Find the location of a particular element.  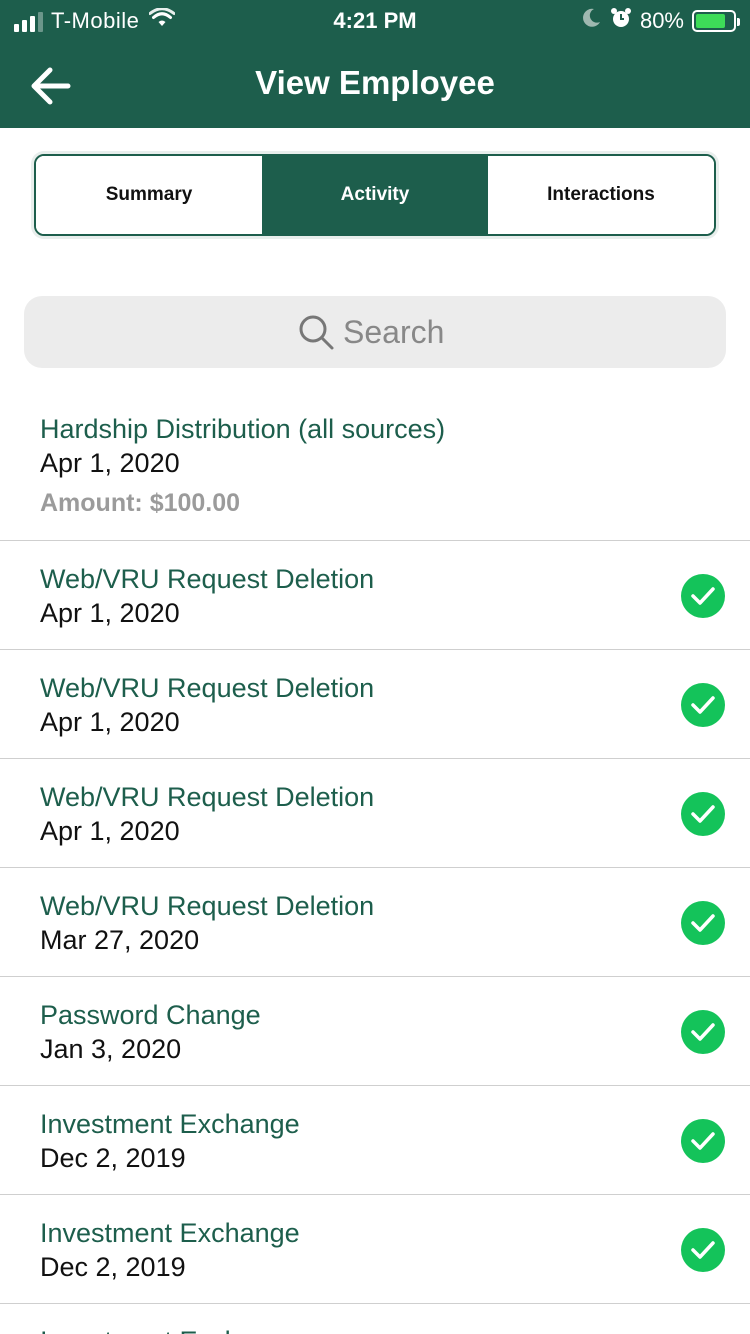

tab-activity: Activity is located at coordinates (375, 195).